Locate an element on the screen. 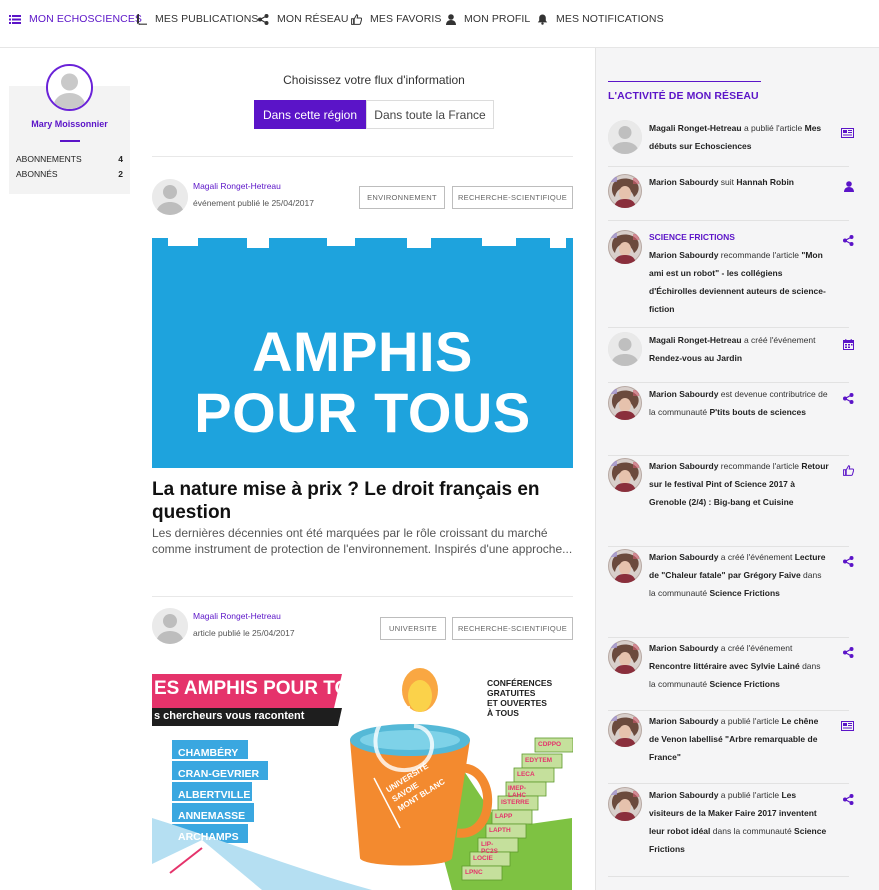  activity-title-rule is located at coordinates (684, 81).